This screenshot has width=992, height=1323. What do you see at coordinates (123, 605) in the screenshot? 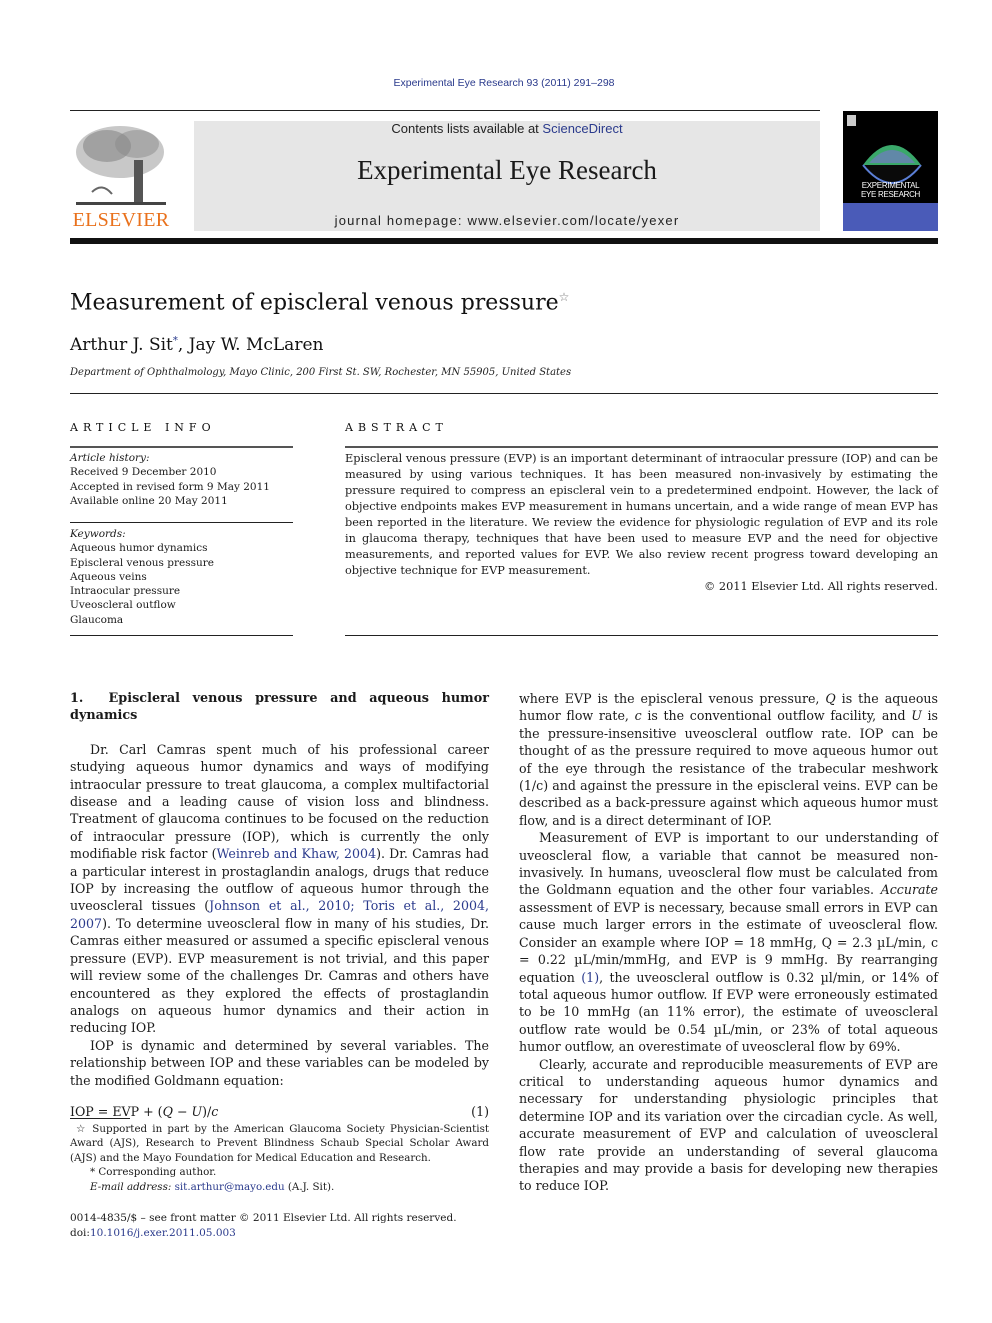
I see `keyword: Uveoscleral outflow` at bounding box center [123, 605].